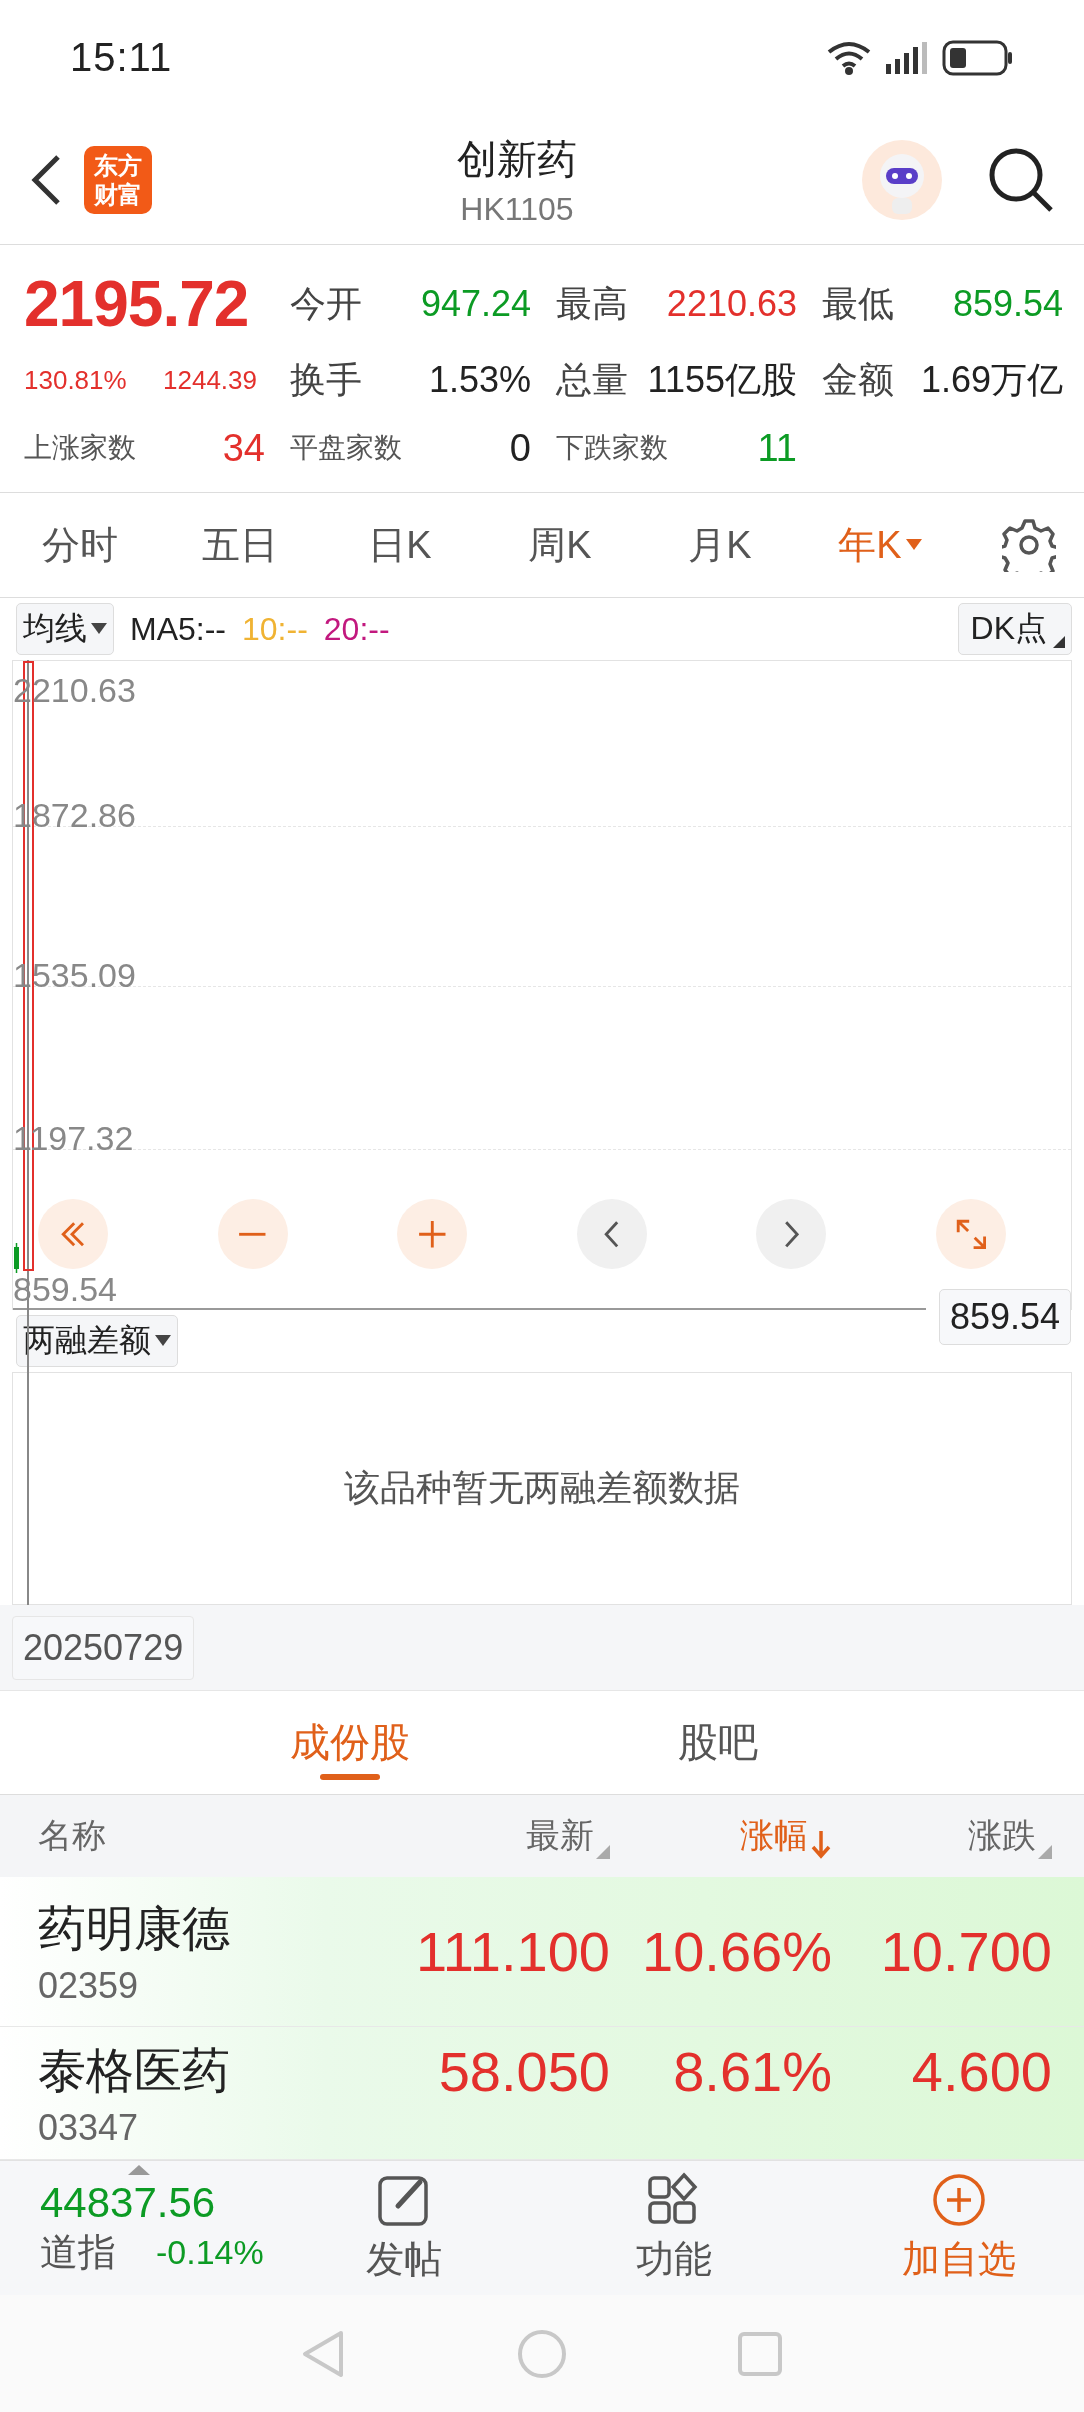 Image resolution: width=1084 pixels, height=2412 pixels. Describe the element at coordinates (326, 379) in the screenshot. I see `stat-label: 换手` at that location.